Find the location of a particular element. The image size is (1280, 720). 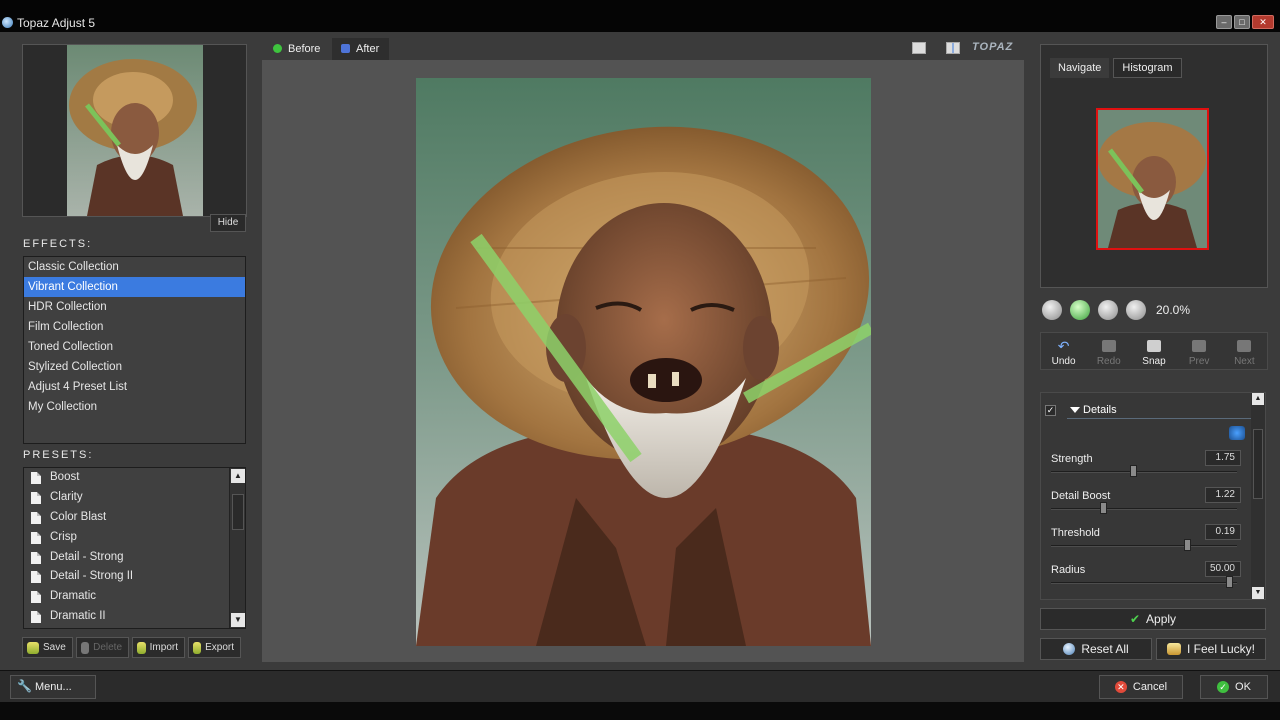

delete-icon is located at coordinates (85, 647).